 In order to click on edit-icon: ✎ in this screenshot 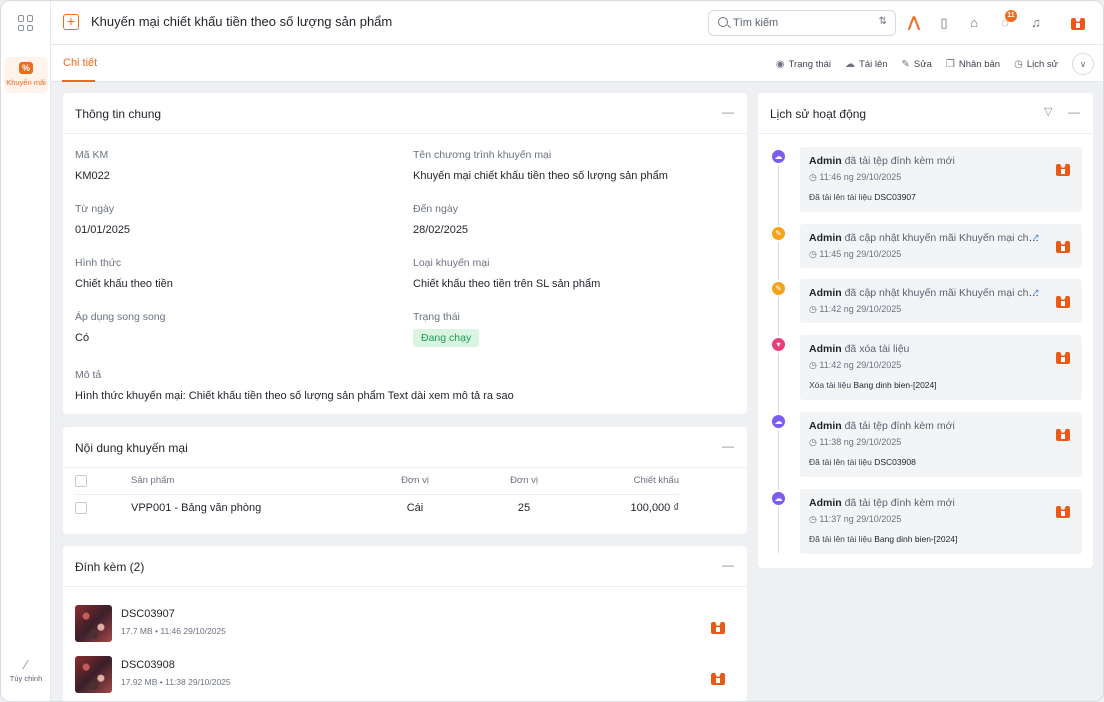, I will do `click(778, 288)`.